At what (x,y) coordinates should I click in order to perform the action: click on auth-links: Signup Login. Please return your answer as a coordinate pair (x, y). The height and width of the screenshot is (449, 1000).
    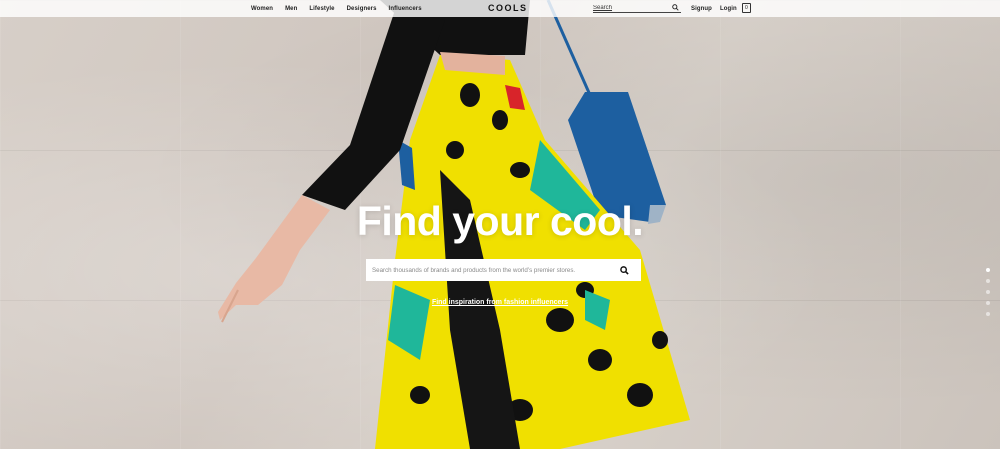
    Looking at the image, I should click on (714, 8).